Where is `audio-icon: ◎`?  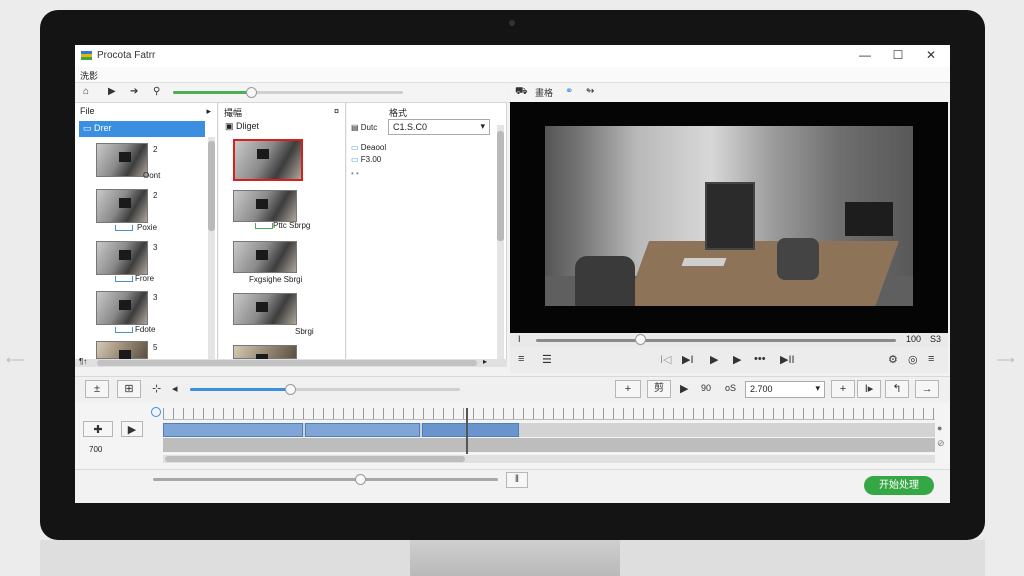
audio-icon: ◎ is located at coordinates (913, 359).